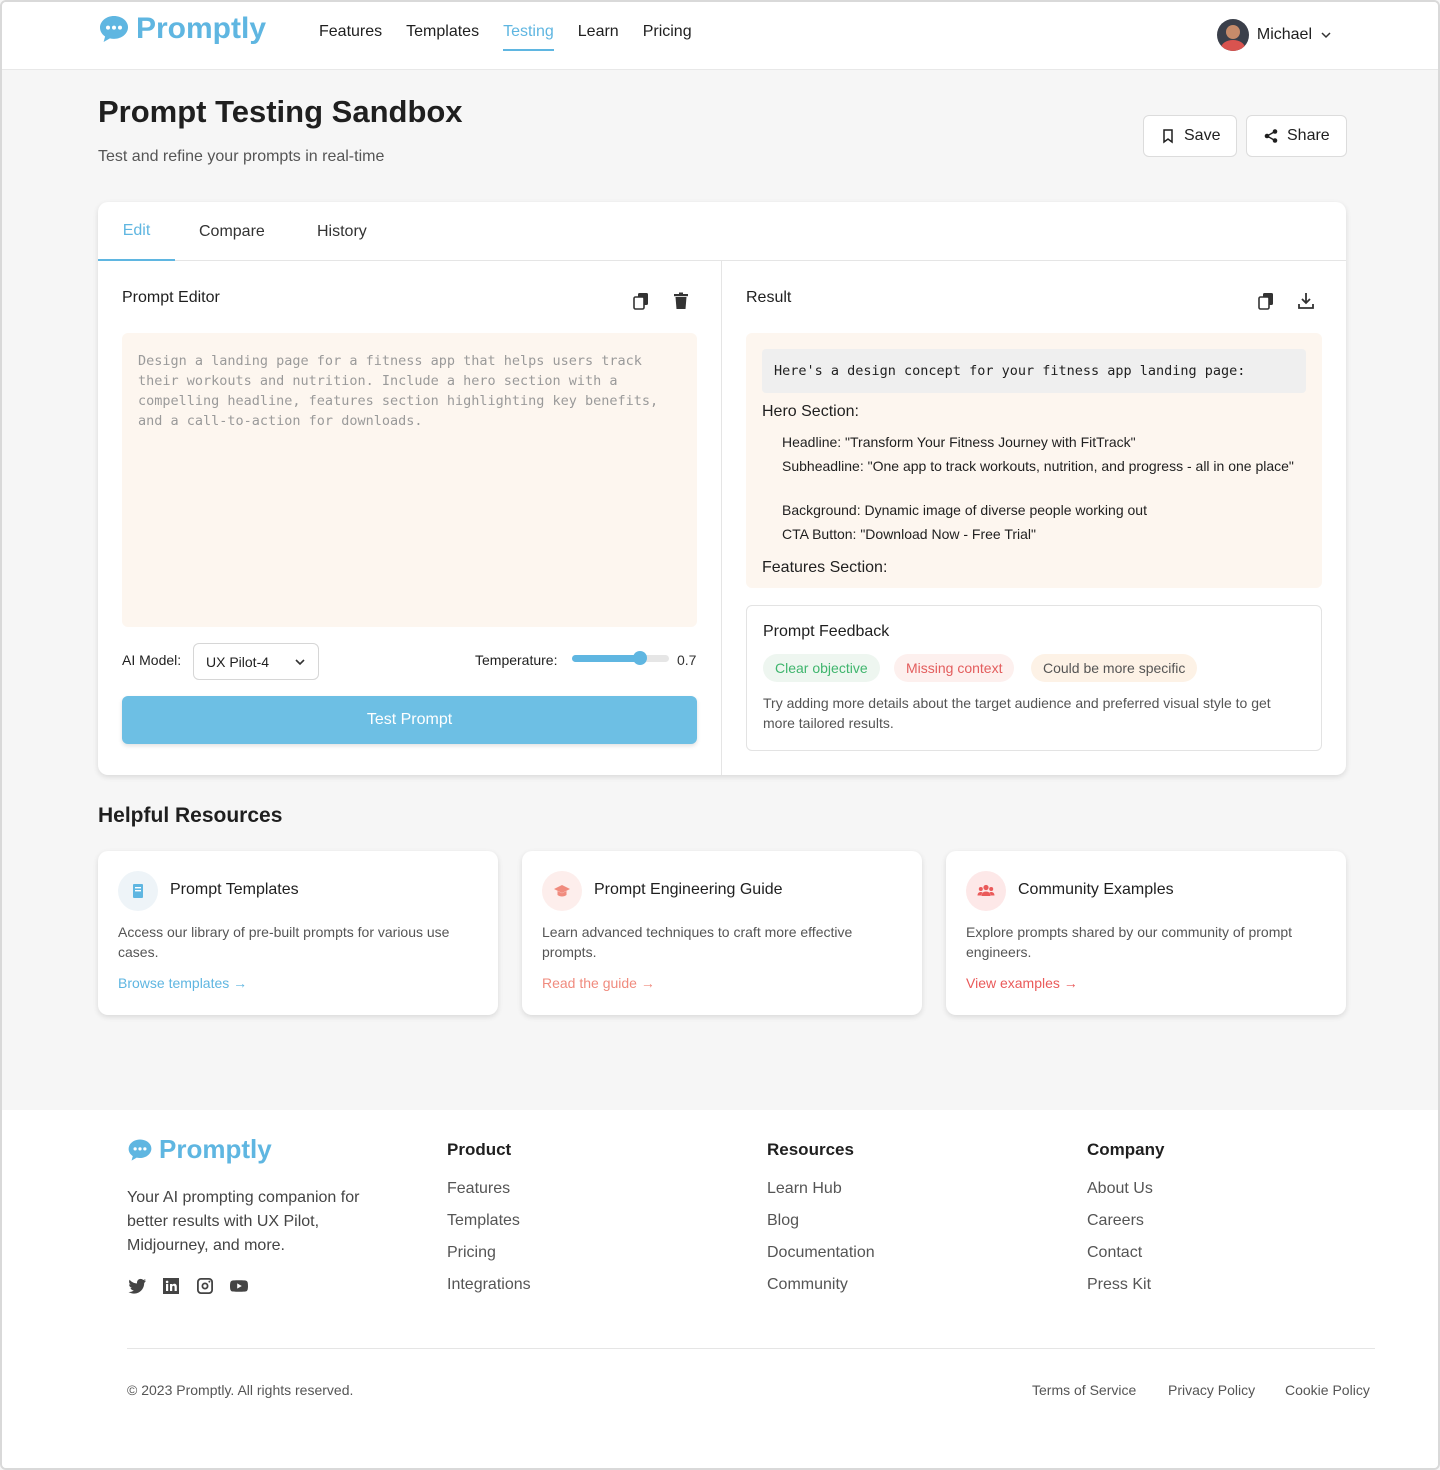 The height and width of the screenshot is (1470, 1440). Describe the element at coordinates (722, 231) in the screenshot. I see `tab-bar: Edit Compare History` at that location.